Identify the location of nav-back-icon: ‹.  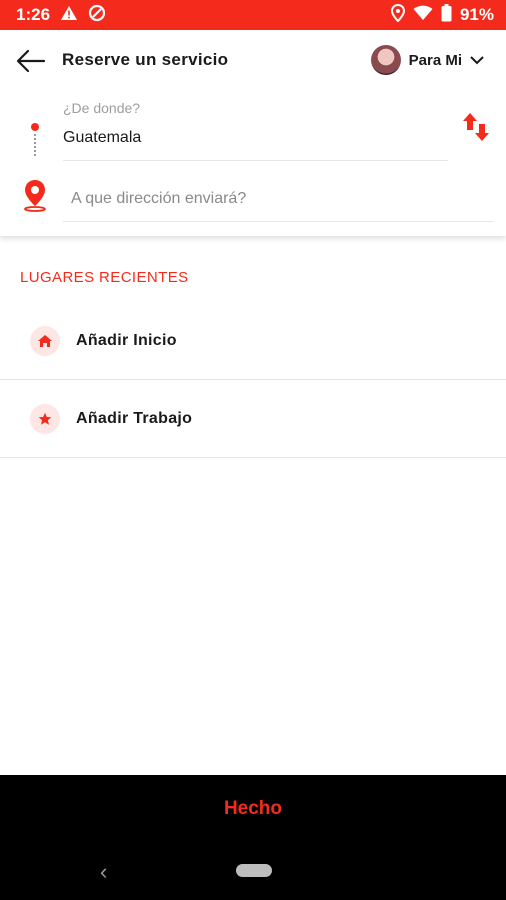
(103, 872).